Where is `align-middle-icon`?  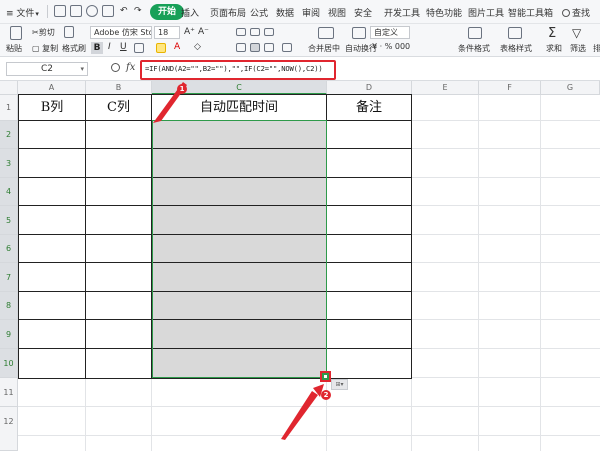 align-middle-icon is located at coordinates (255, 32).